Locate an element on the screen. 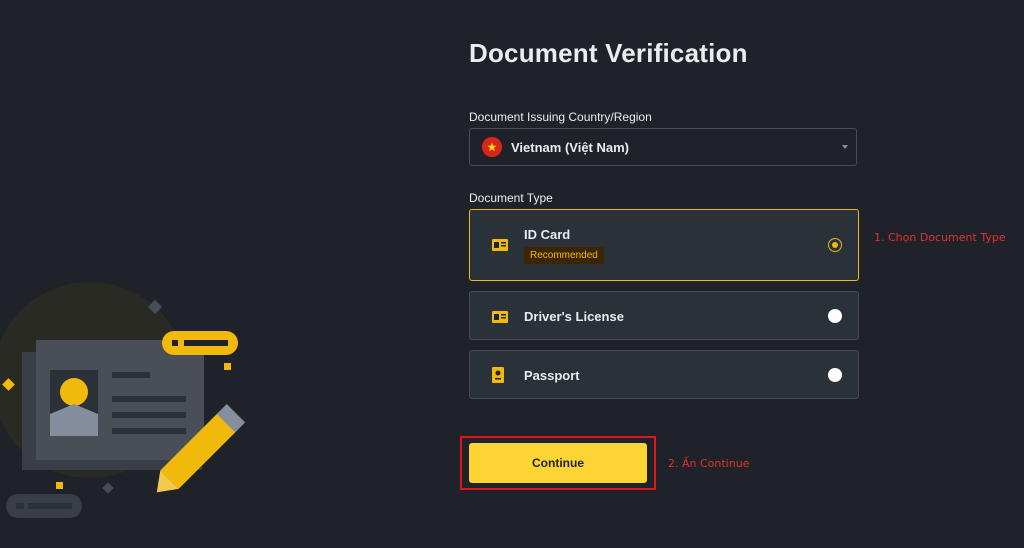 Image resolution: width=1024 pixels, height=548 pixels. country-select: Vietnam (Việt Nam) is located at coordinates (663, 147).